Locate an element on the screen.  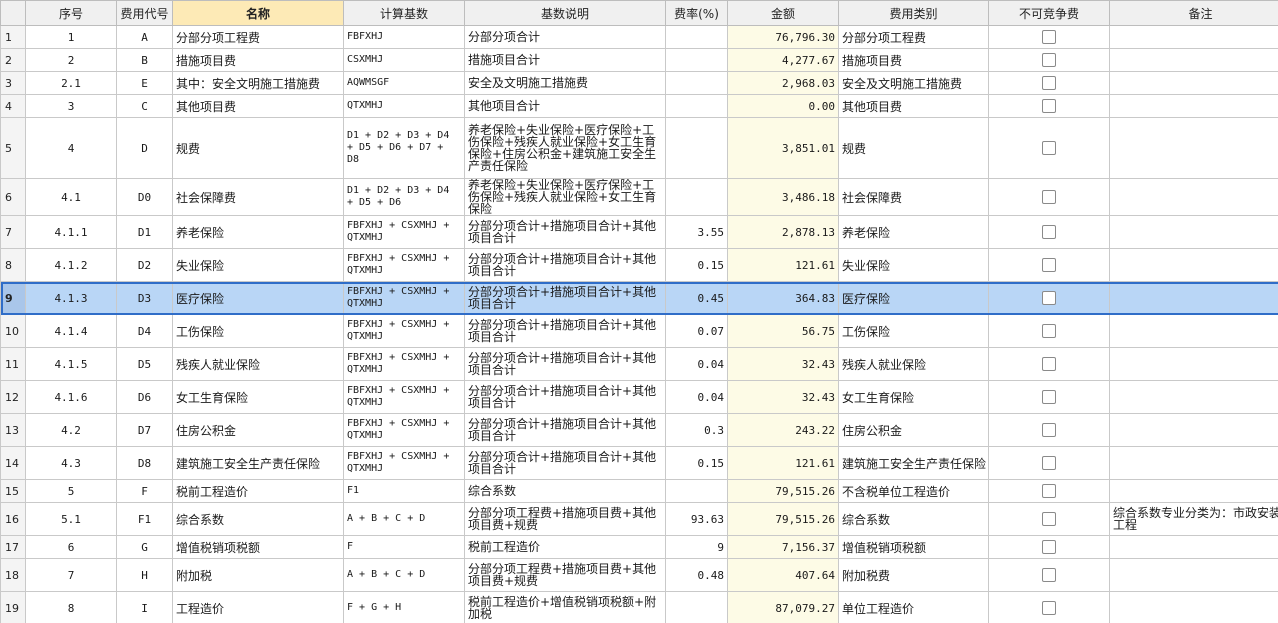
cell-seq: 3 is located at coordinates (71, 106).